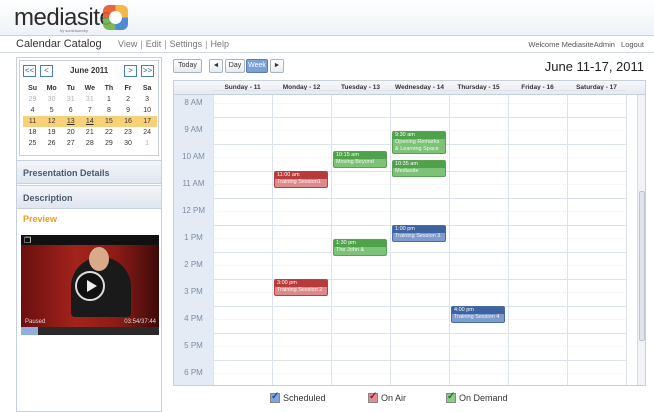  I want to click on day-cell: 26, so click(51, 143).